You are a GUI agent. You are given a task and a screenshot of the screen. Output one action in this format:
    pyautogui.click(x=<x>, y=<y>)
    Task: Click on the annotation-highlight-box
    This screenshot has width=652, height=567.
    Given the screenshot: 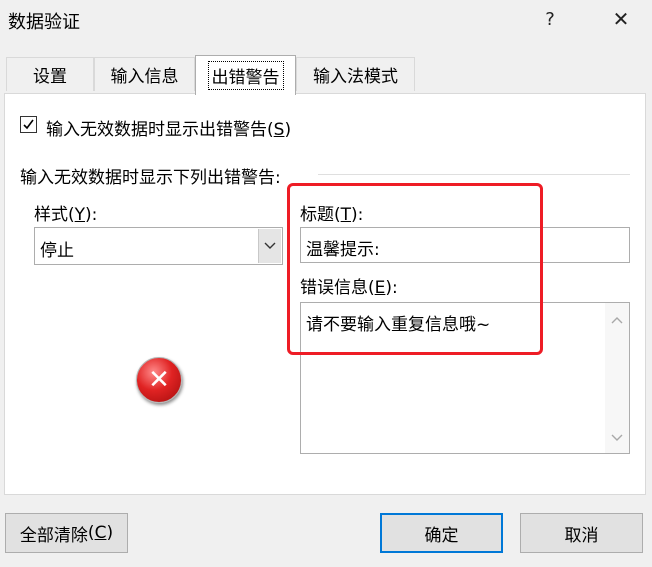 What is the action you would take?
    pyautogui.click(x=415, y=269)
    